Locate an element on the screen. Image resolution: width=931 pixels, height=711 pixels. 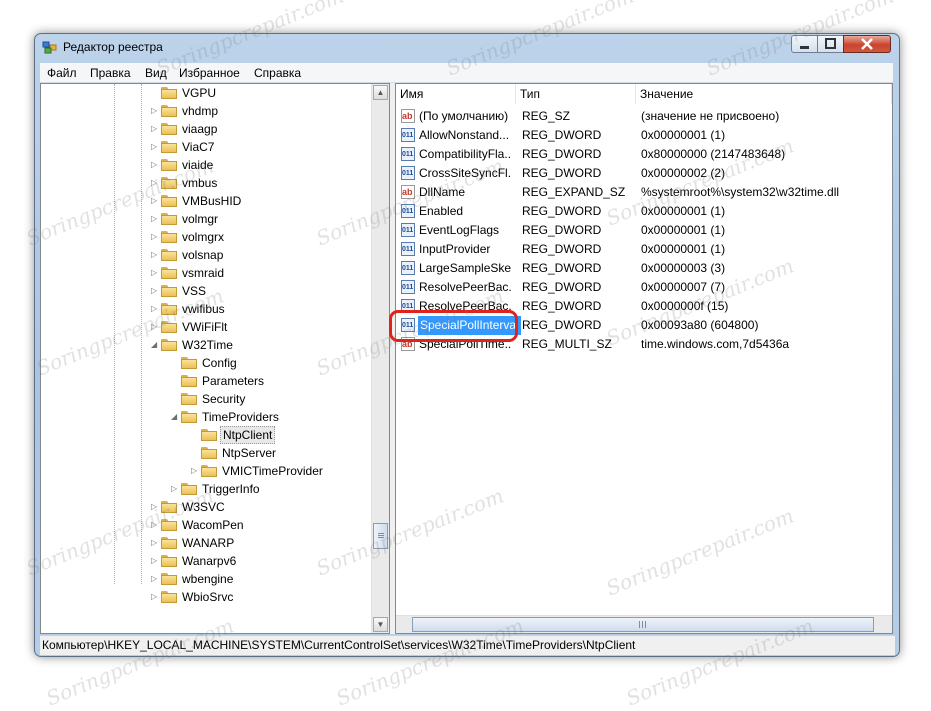
menu-view: Вид is located at coordinates (156, 73).